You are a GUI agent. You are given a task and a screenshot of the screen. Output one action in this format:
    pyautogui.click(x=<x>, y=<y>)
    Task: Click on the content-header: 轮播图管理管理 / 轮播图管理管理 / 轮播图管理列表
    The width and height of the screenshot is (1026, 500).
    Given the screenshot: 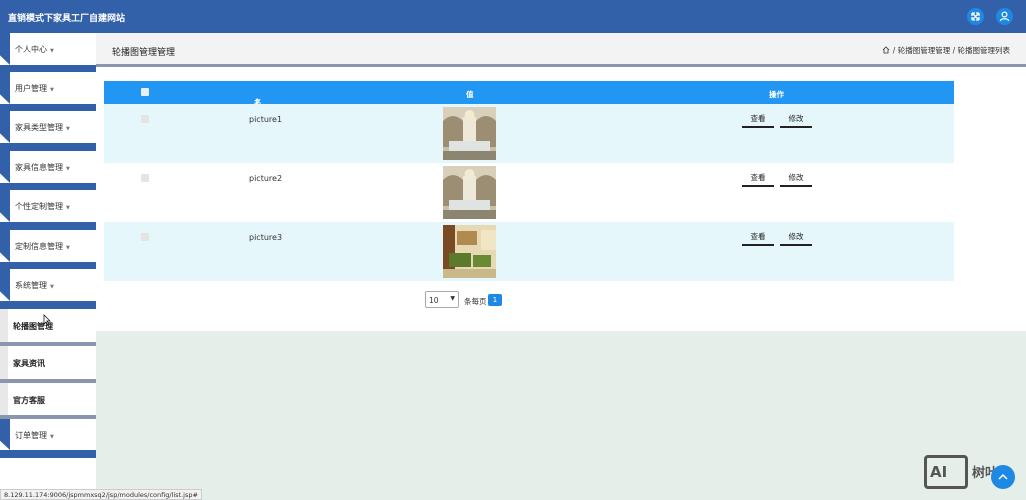 What is the action you would take?
    pyautogui.click(x=561, y=48)
    